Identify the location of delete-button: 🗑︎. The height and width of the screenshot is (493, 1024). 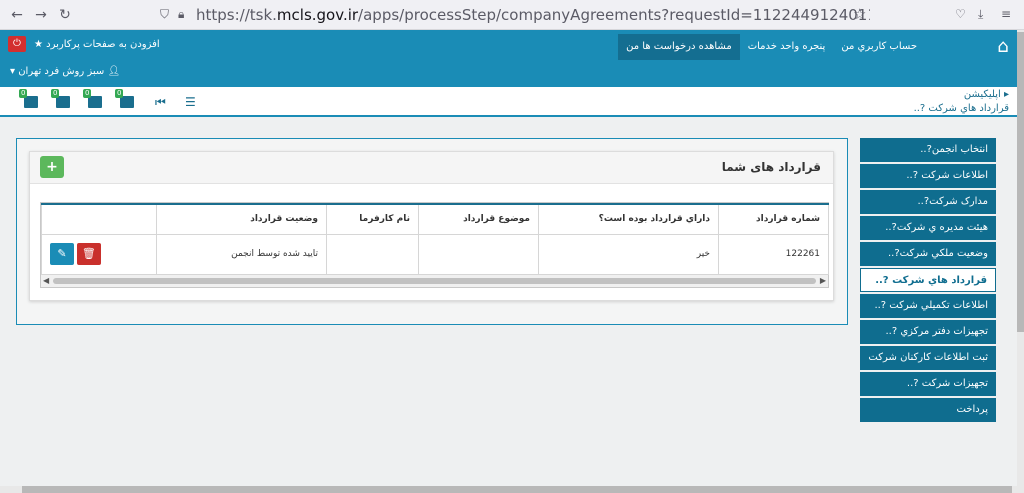
(88, 254).